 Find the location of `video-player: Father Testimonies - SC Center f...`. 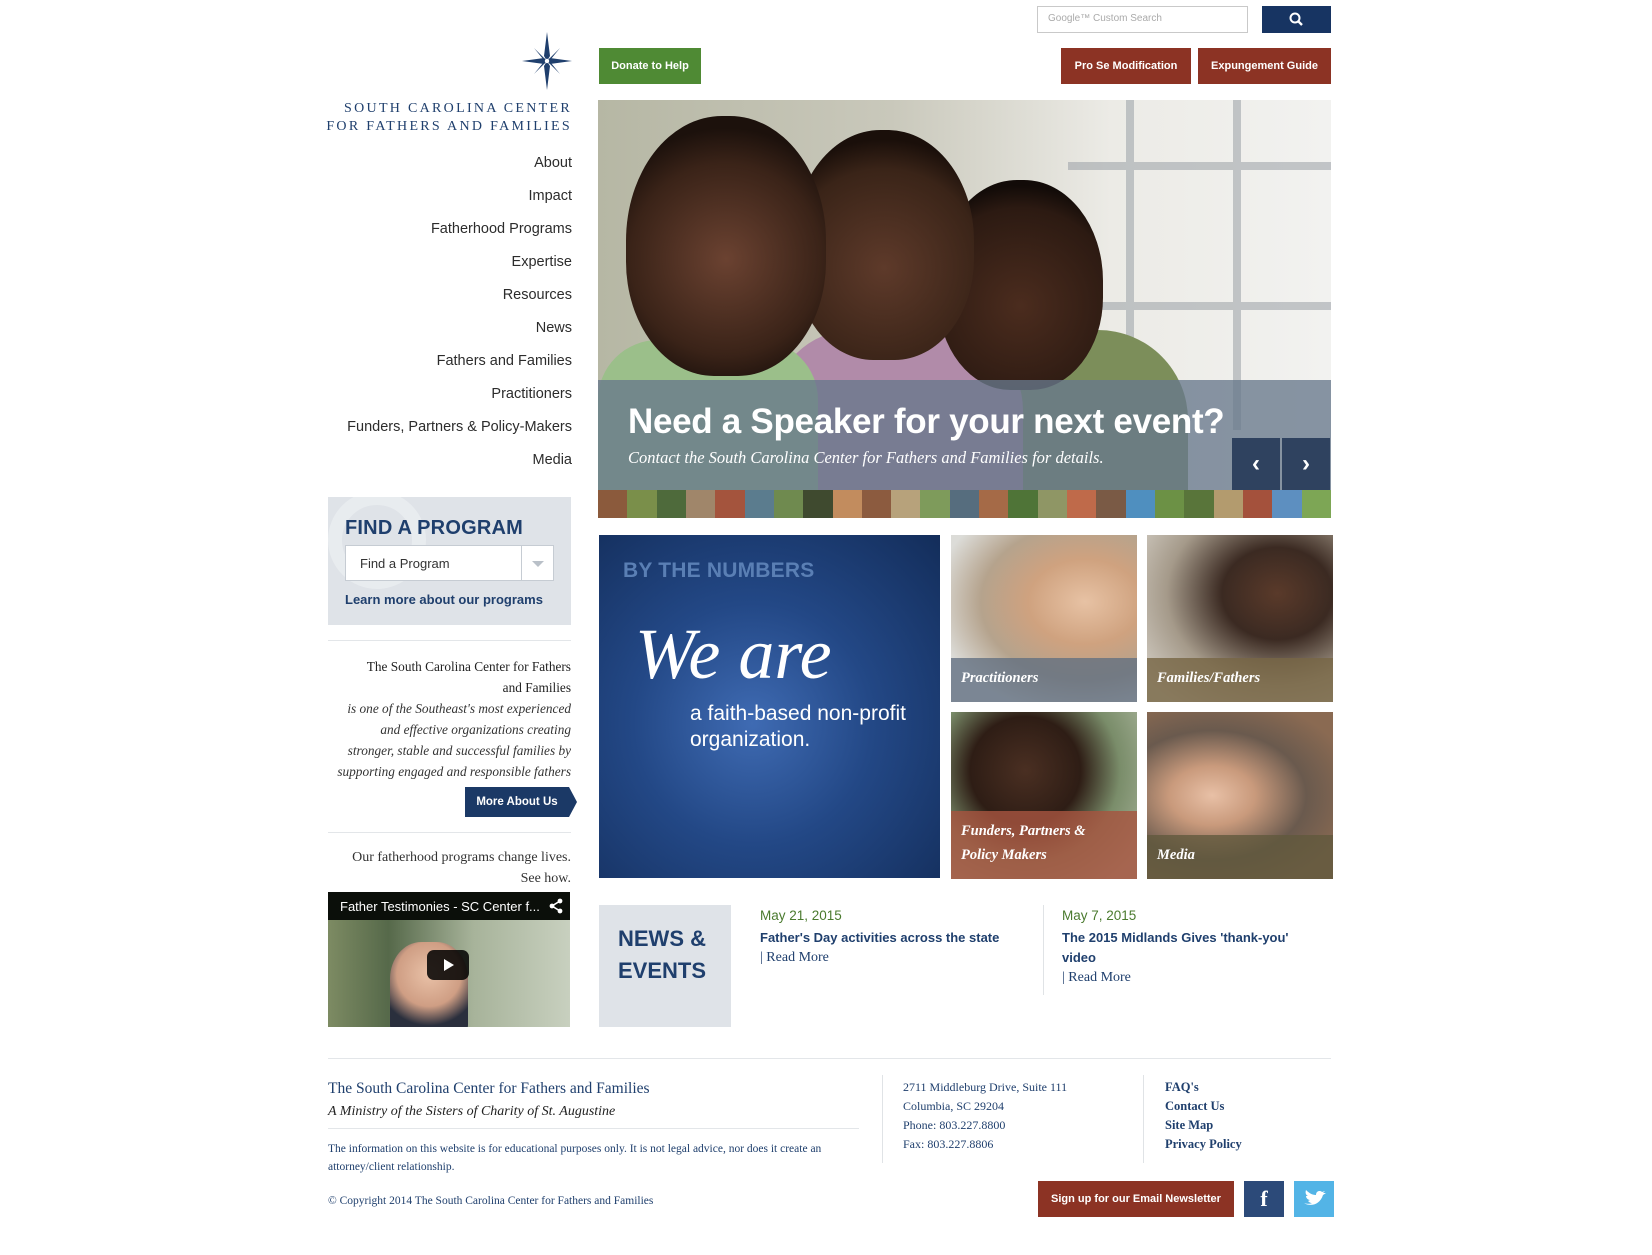

video-player: Father Testimonies - SC Center f... is located at coordinates (449, 959).